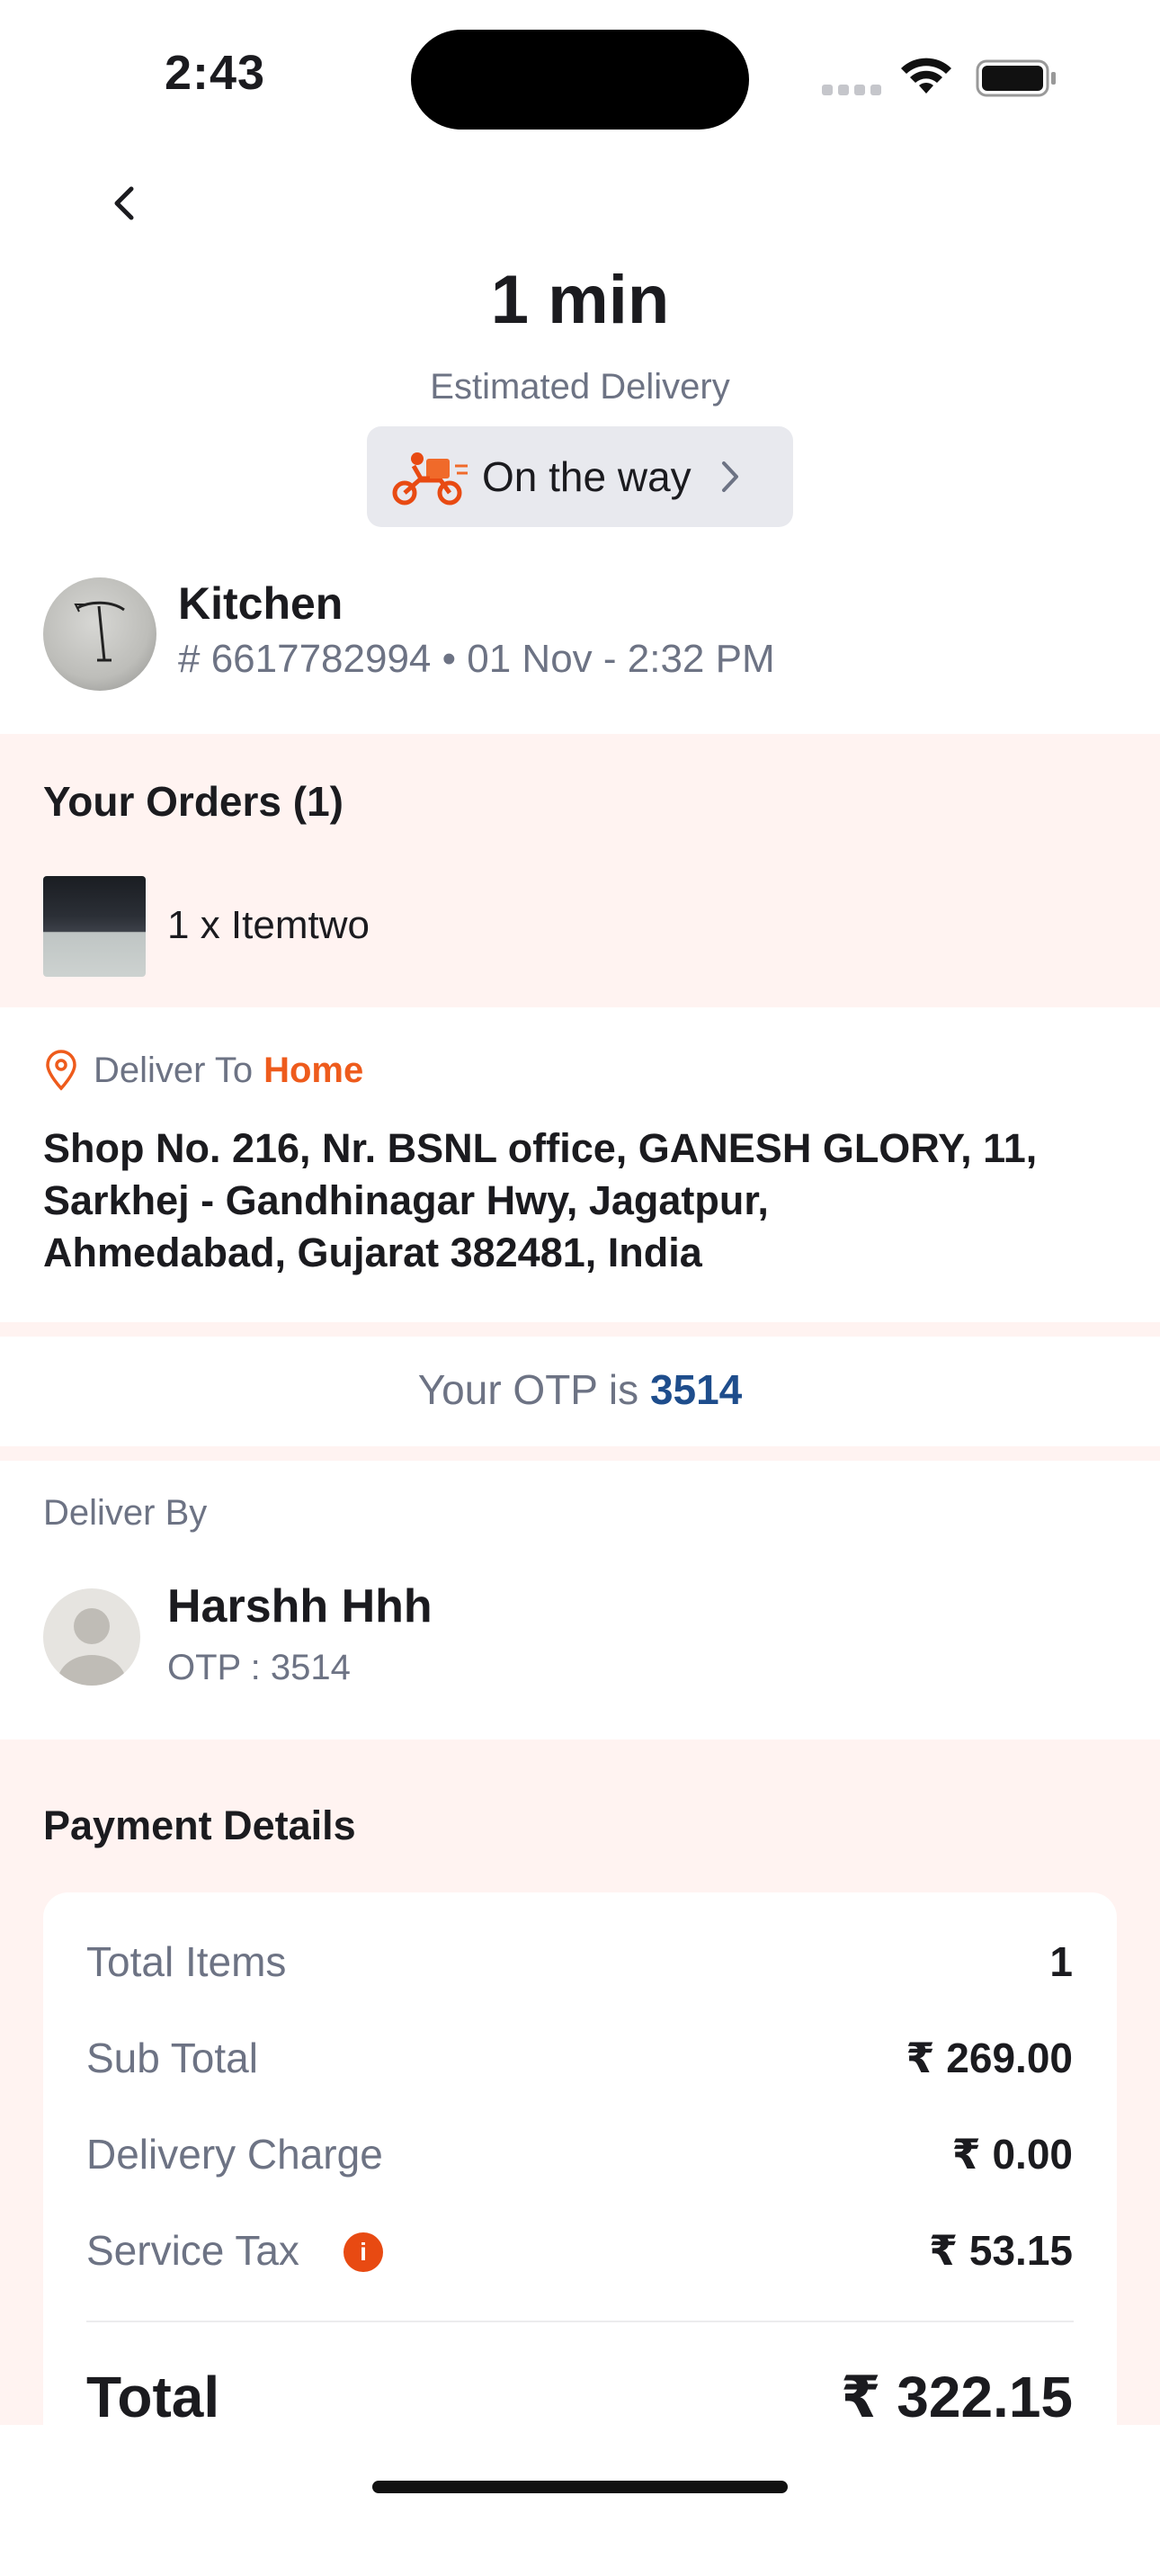 The width and height of the screenshot is (1160, 2576). Describe the element at coordinates (729, 476) in the screenshot. I see `chevron-right-icon` at that location.